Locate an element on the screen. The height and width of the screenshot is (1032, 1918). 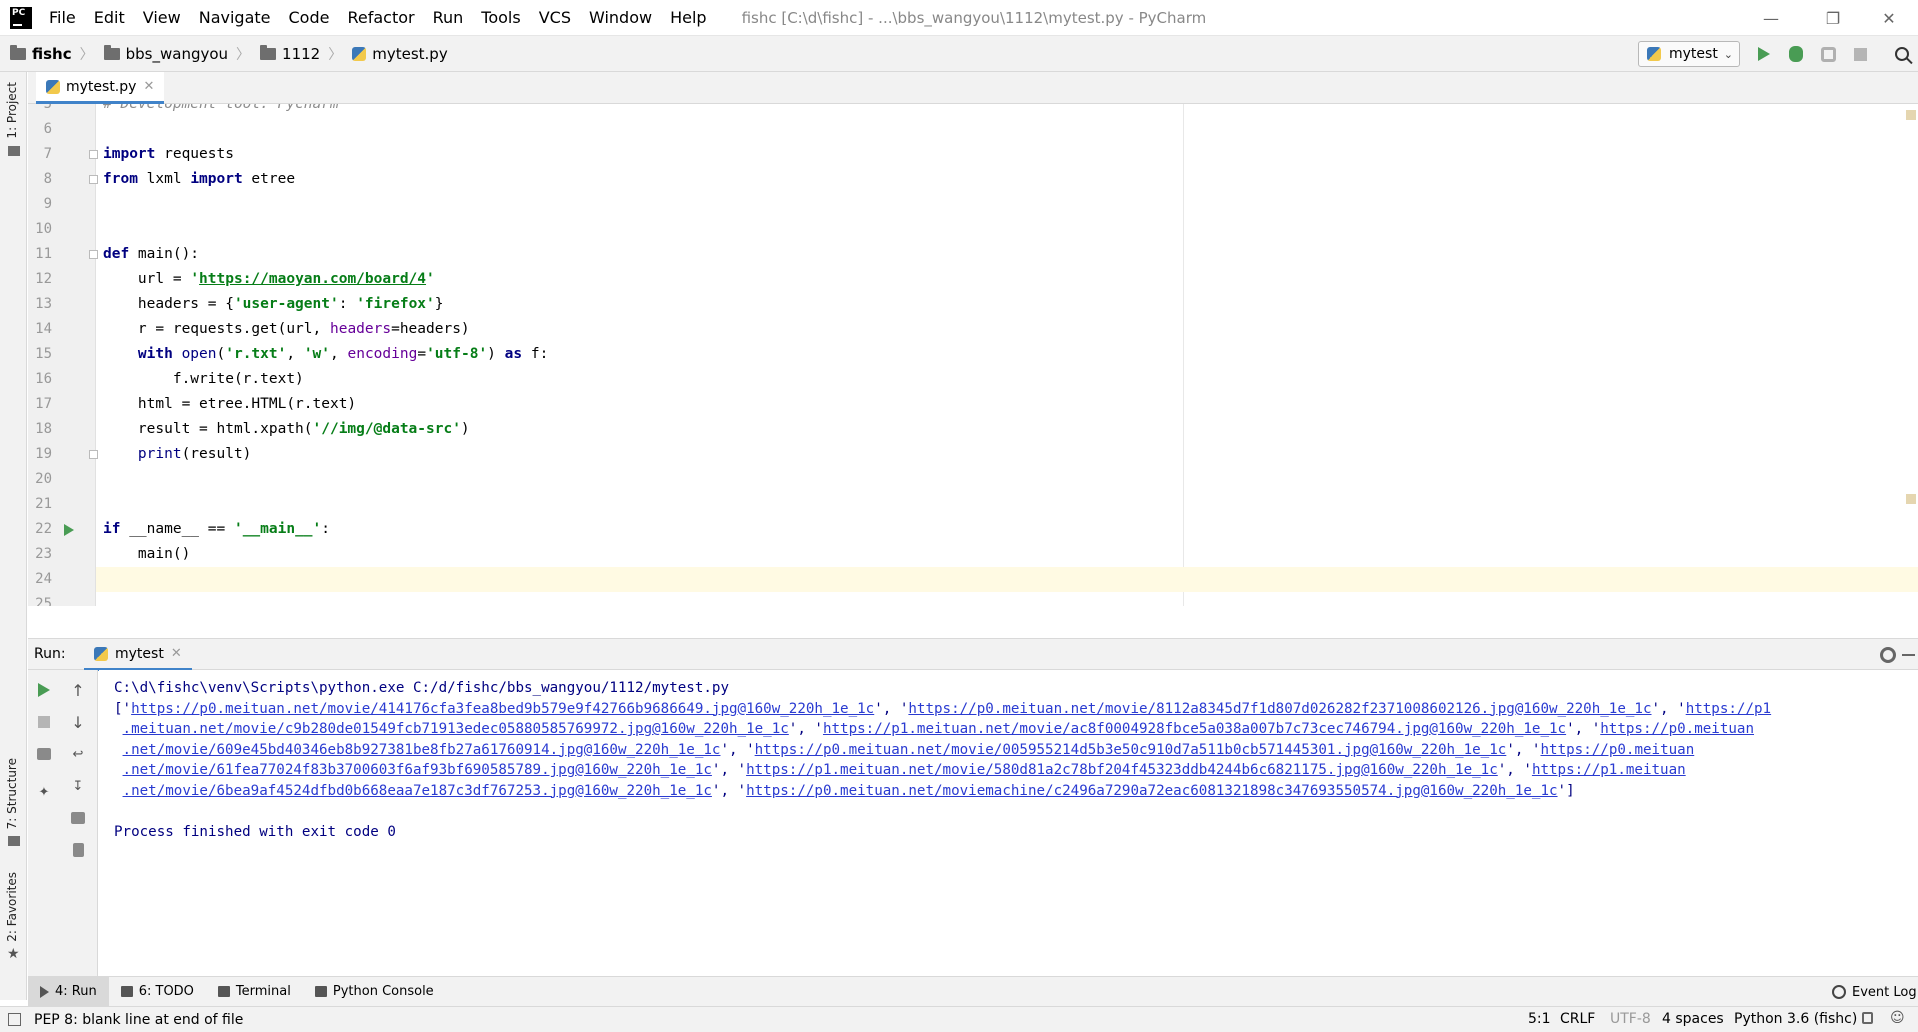
caret-position: 5:1 is located at coordinates (1539, 1019).